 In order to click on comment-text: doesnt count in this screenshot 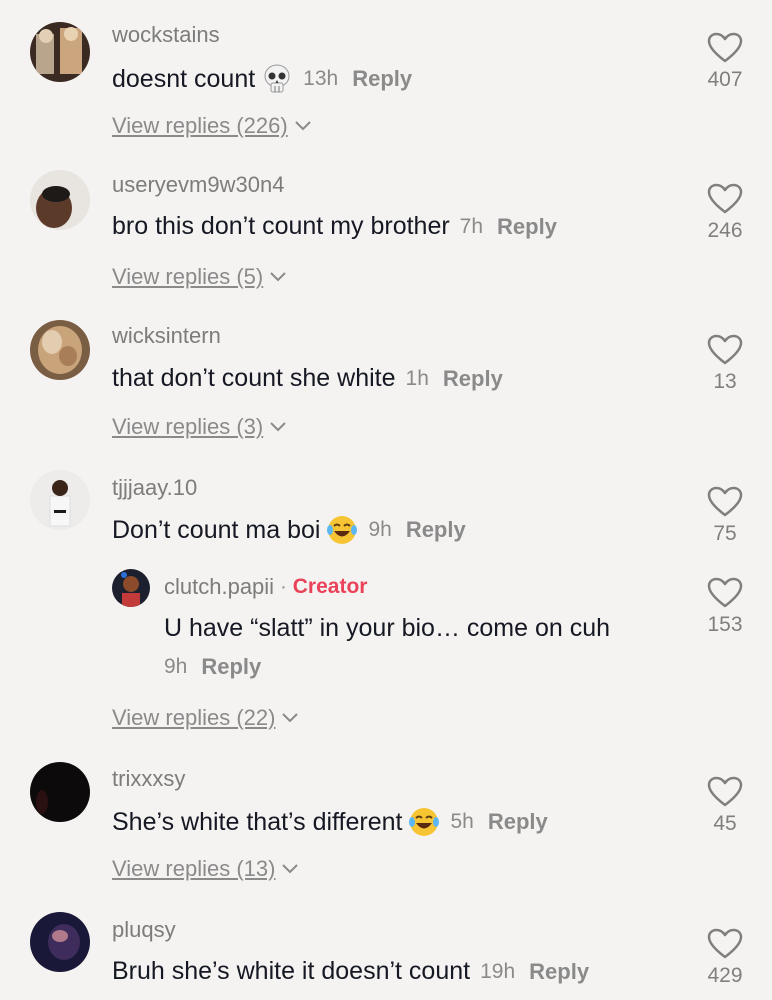, I will do `click(184, 78)`.